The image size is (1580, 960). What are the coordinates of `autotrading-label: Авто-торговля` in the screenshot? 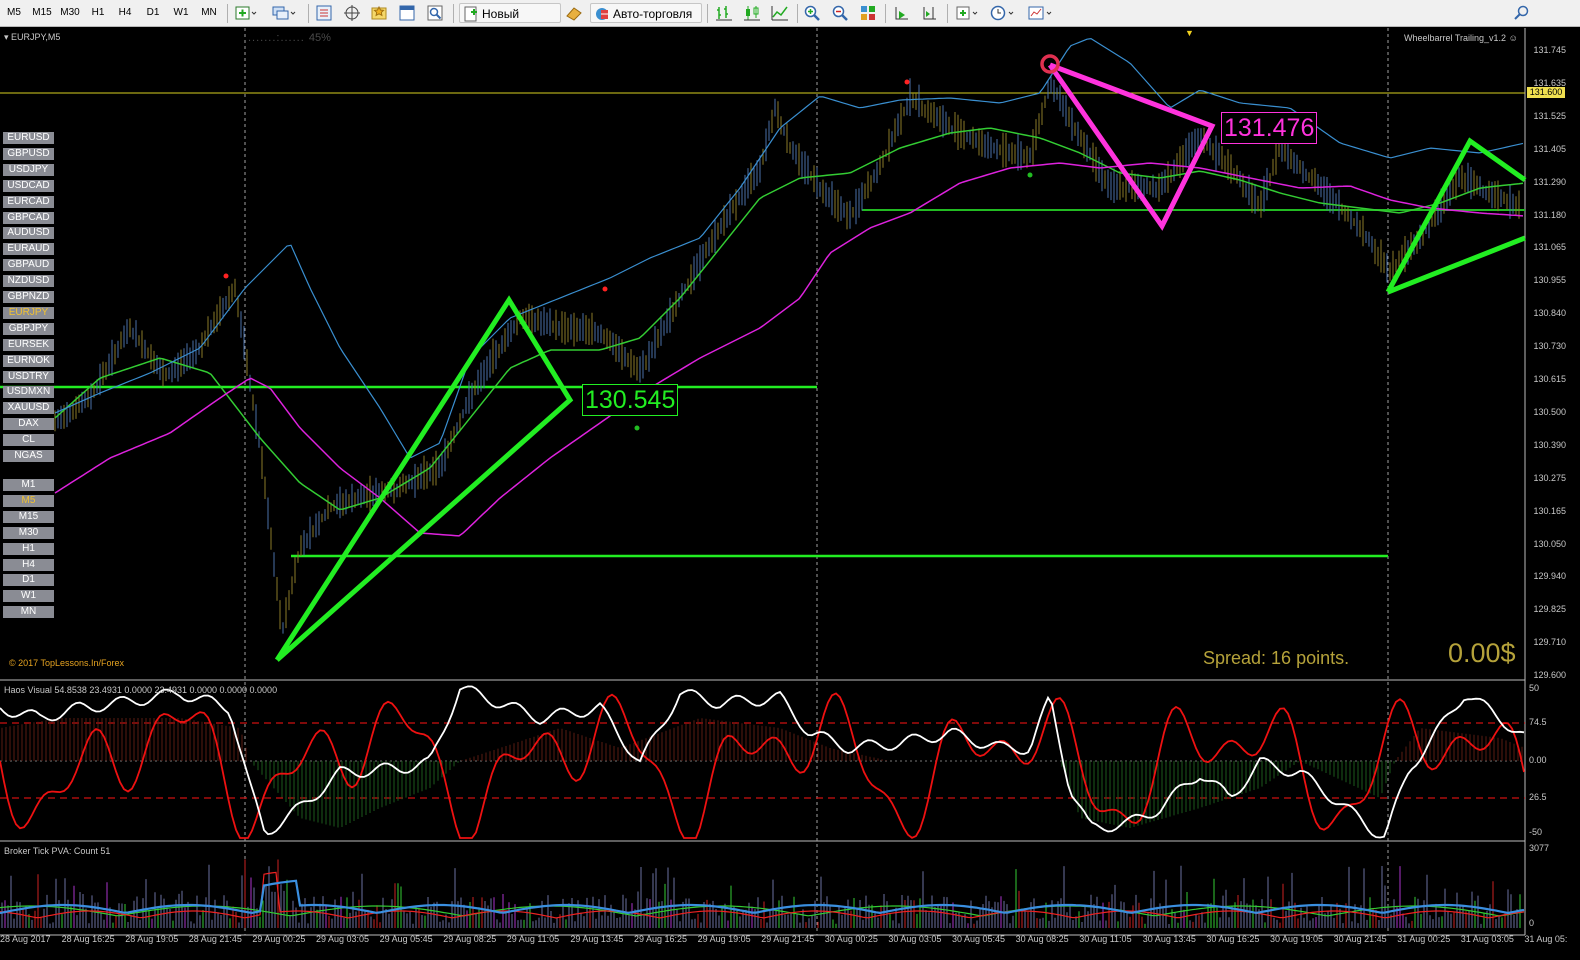 It's located at (653, 14).